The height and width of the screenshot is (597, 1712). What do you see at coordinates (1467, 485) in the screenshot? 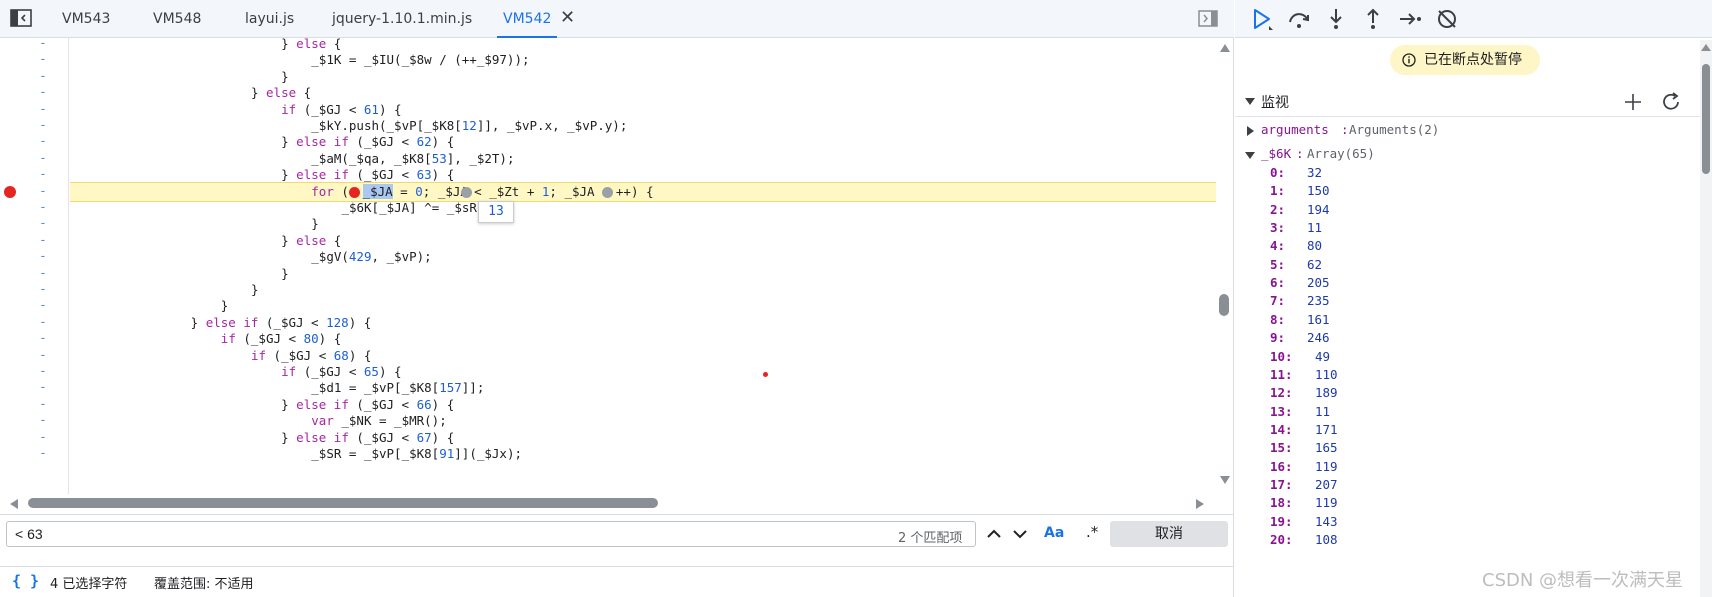
I see `array-item: 17: 207` at bounding box center [1467, 485].